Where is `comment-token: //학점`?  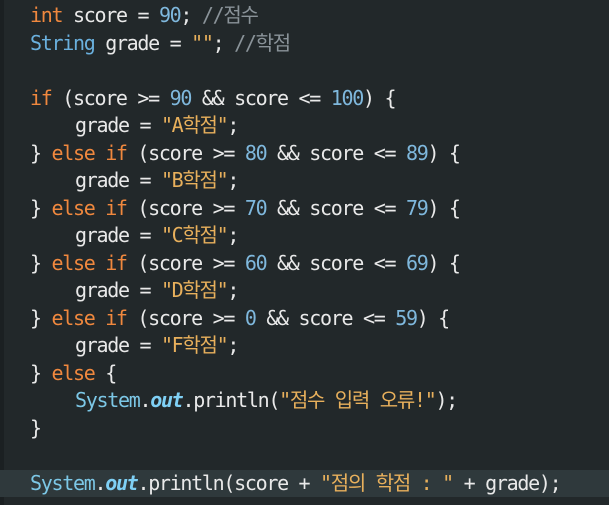
comment-token: //학점 is located at coordinates (262, 42).